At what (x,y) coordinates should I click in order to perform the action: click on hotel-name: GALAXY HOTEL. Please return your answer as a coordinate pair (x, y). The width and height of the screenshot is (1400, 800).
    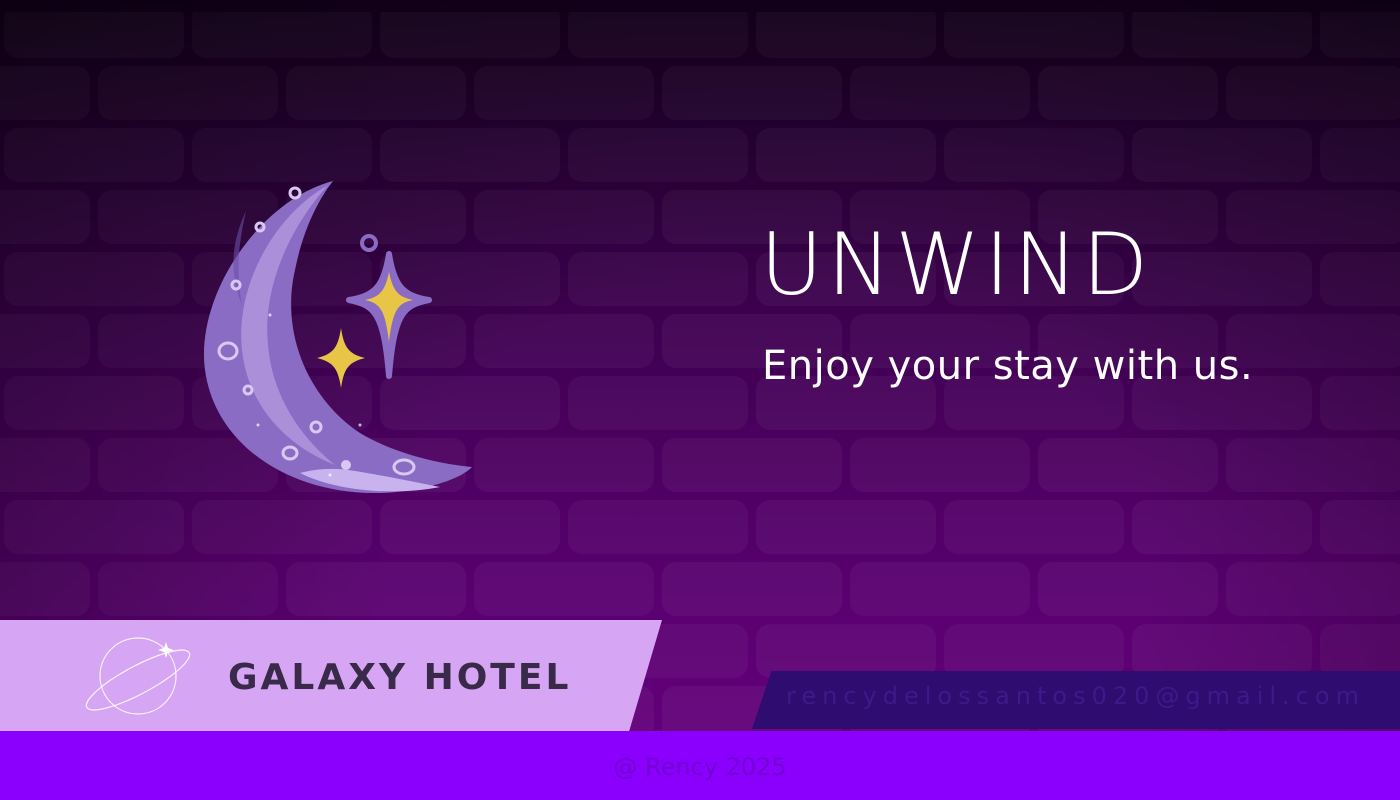
    Looking at the image, I should click on (400, 677).